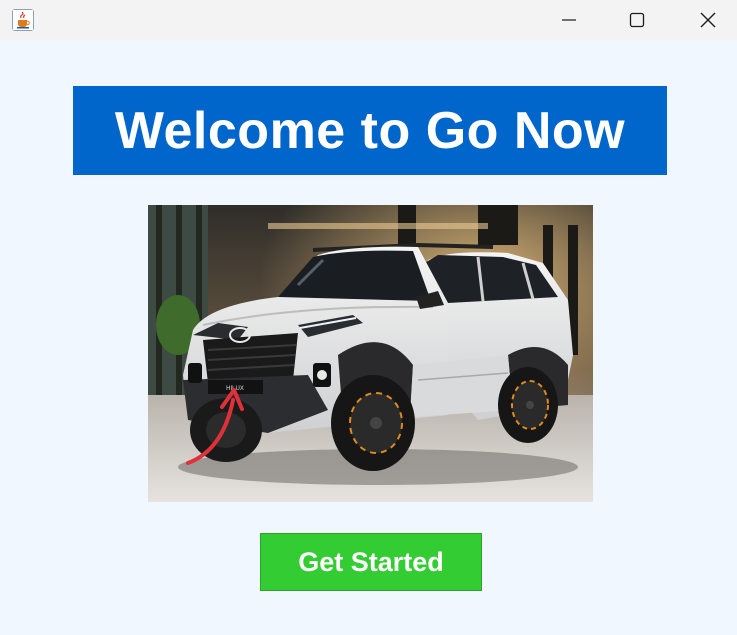 The height and width of the screenshot is (635, 737). Describe the element at coordinates (23, 20) in the screenshot. I see `java-cup-icon` at that location.